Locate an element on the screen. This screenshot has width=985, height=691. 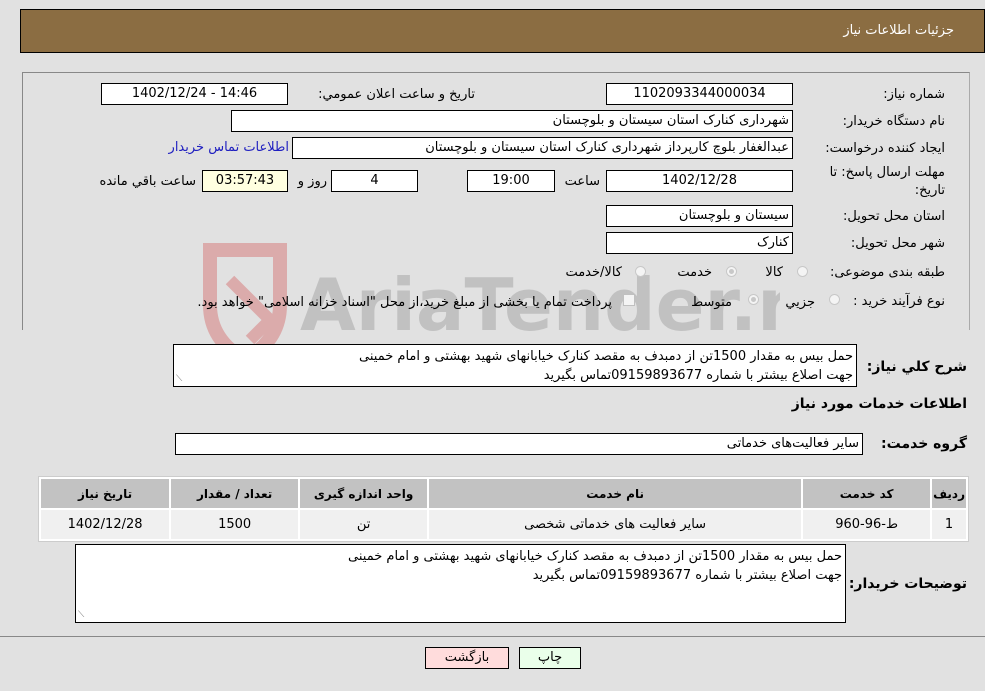
deadline-time-field: 19:00 is located at coordinates (511, 181).